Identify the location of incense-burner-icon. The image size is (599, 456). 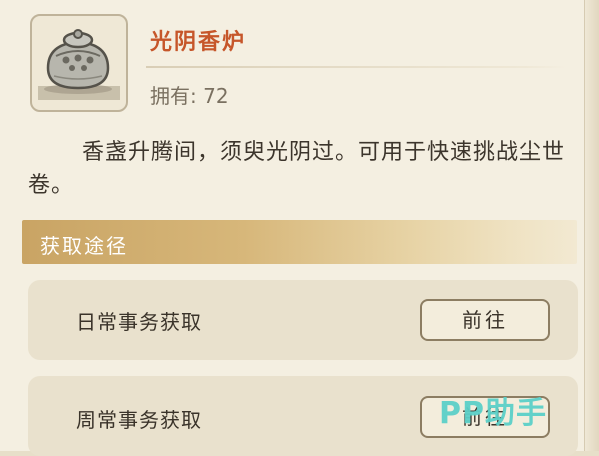
(79, 64).